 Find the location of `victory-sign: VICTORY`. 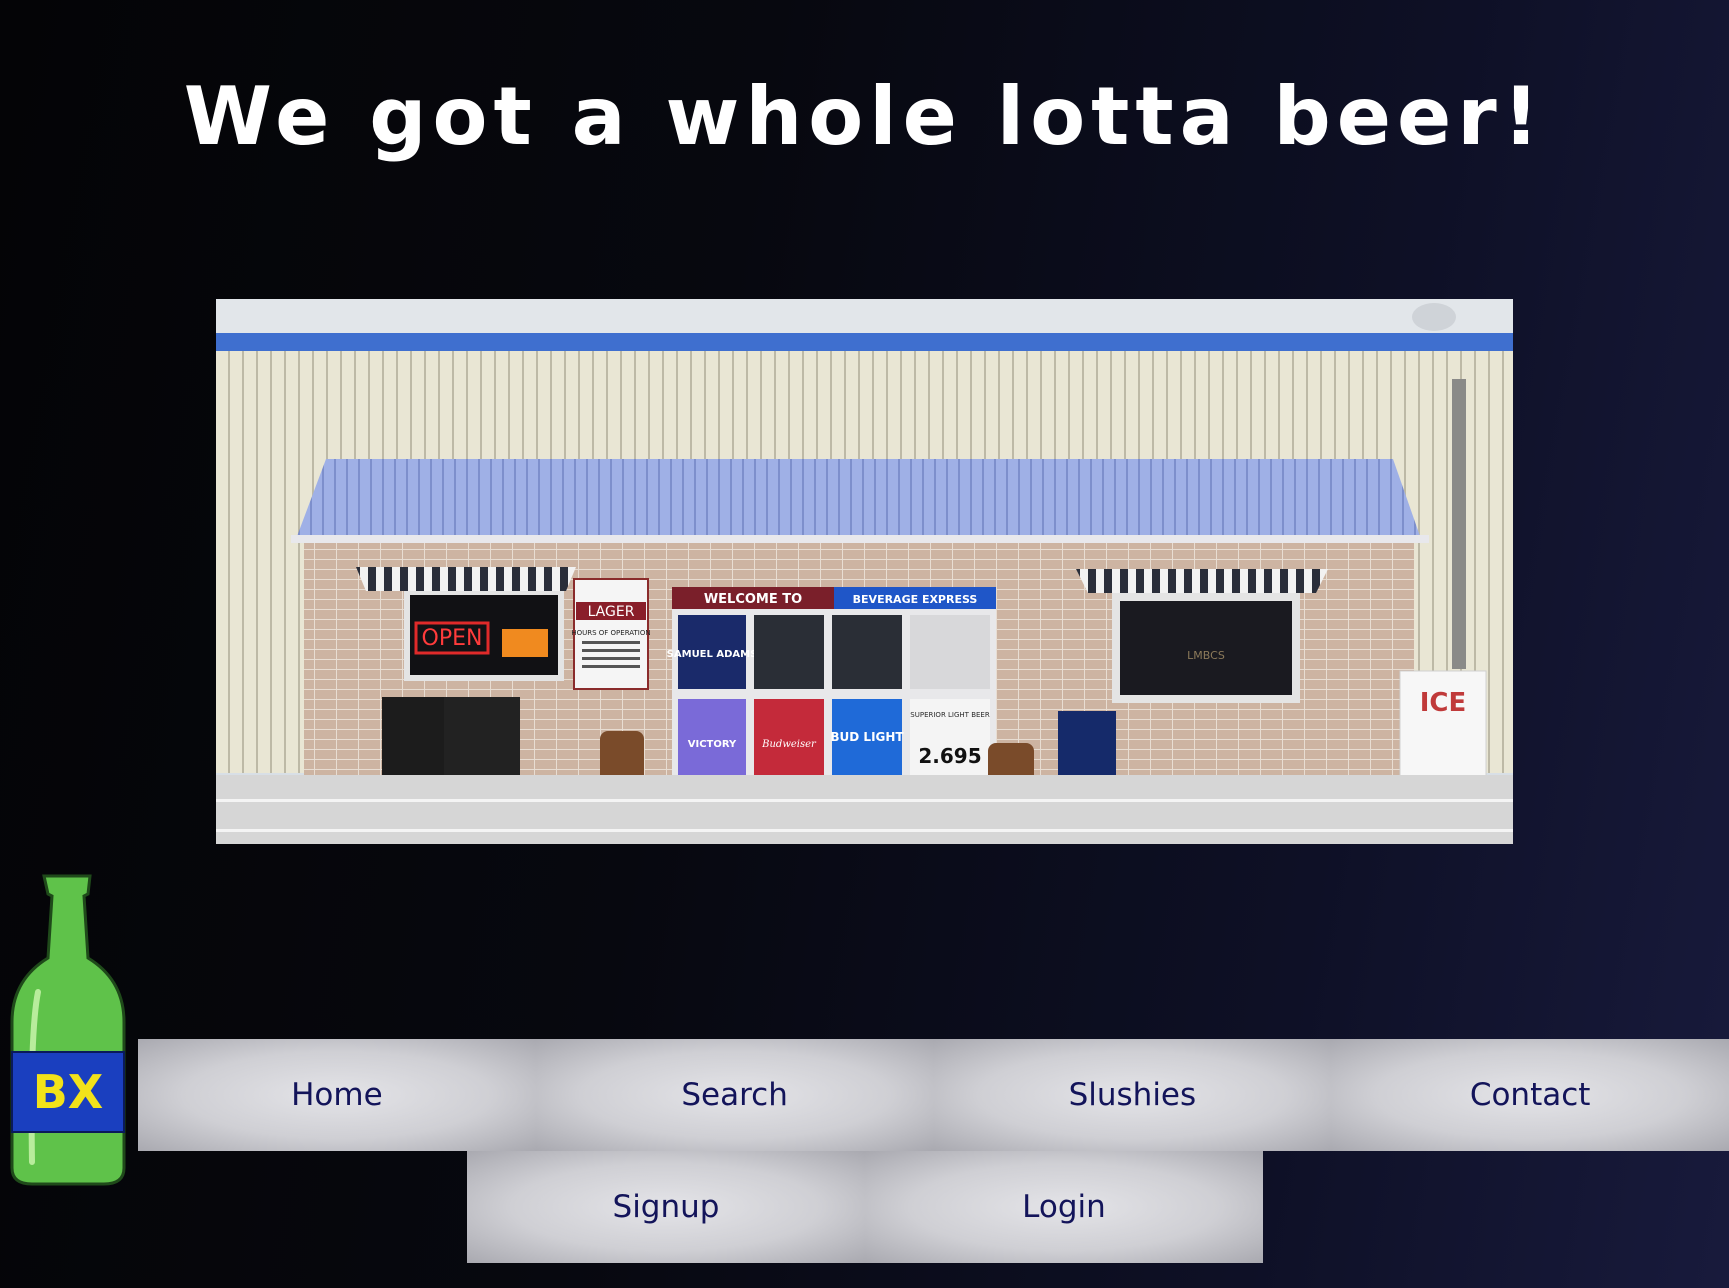

victory-sign: VICTORY is located at coordinates (712, 744).